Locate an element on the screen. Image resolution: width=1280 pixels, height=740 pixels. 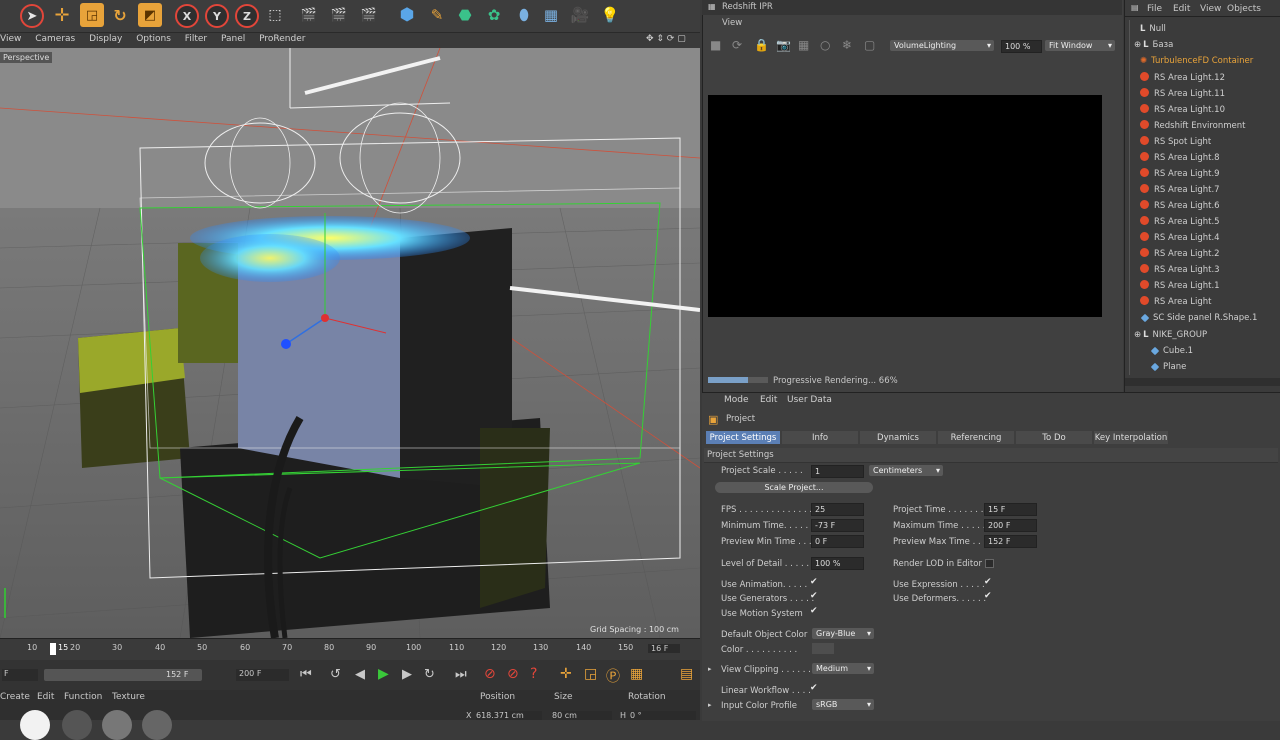
tab-key-interpolation: Key Interpolation is located at coordinates (1131, 437).